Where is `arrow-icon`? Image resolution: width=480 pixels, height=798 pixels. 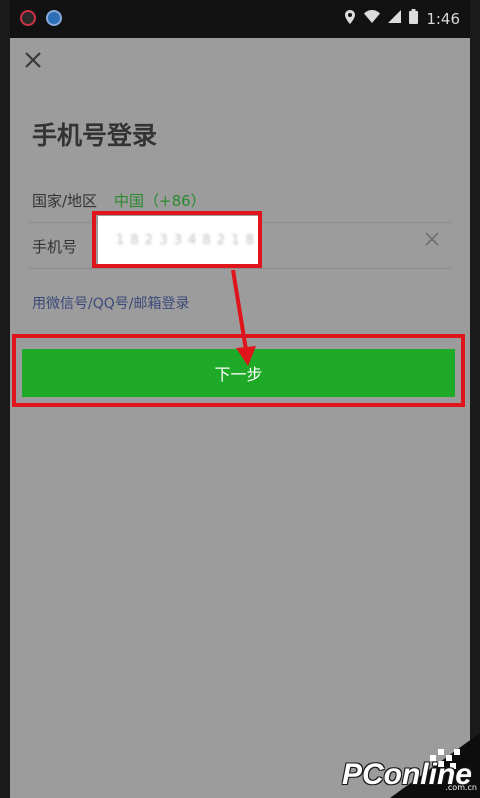
arrow-icon is located at coordinates (243, 317).